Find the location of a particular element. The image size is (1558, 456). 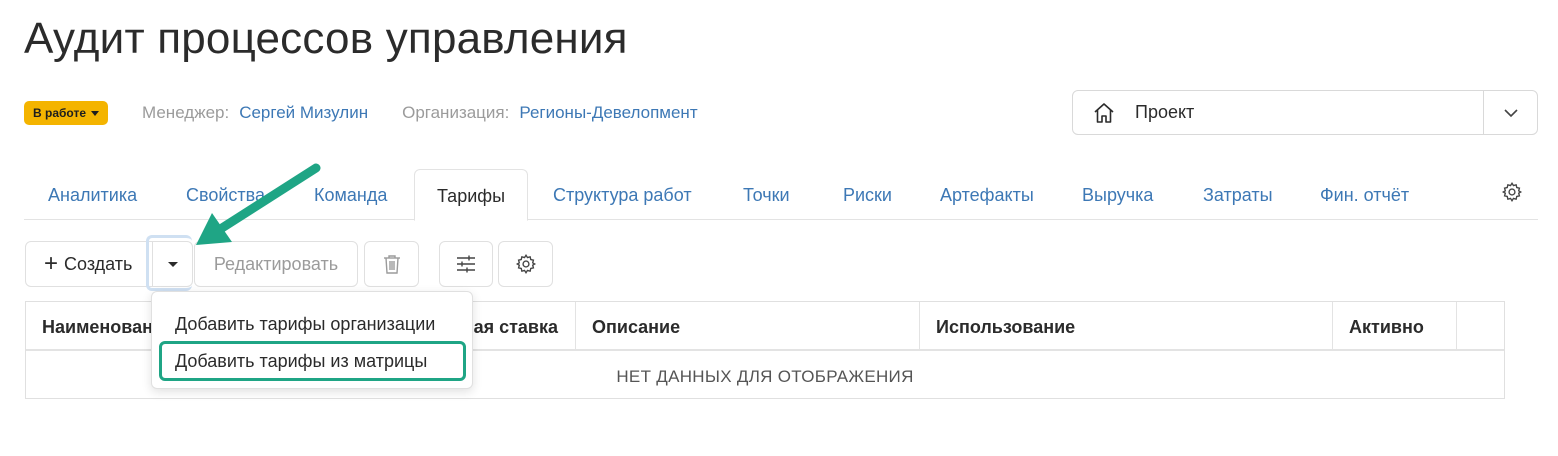

home-icon is located at coordinates (1104, 113).